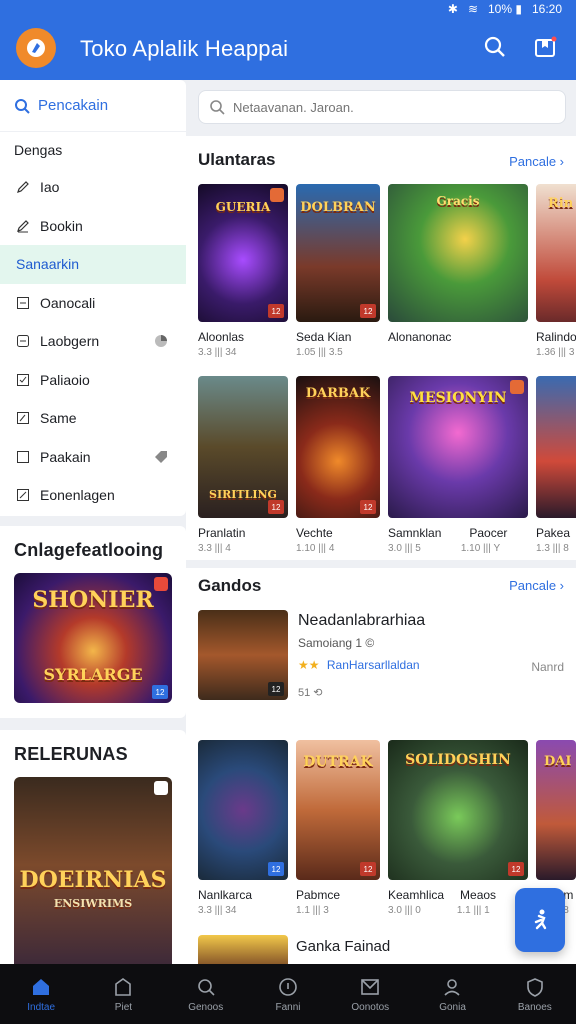  I want to click on sidebar-item-label: Laobgern, so click(70, 341).